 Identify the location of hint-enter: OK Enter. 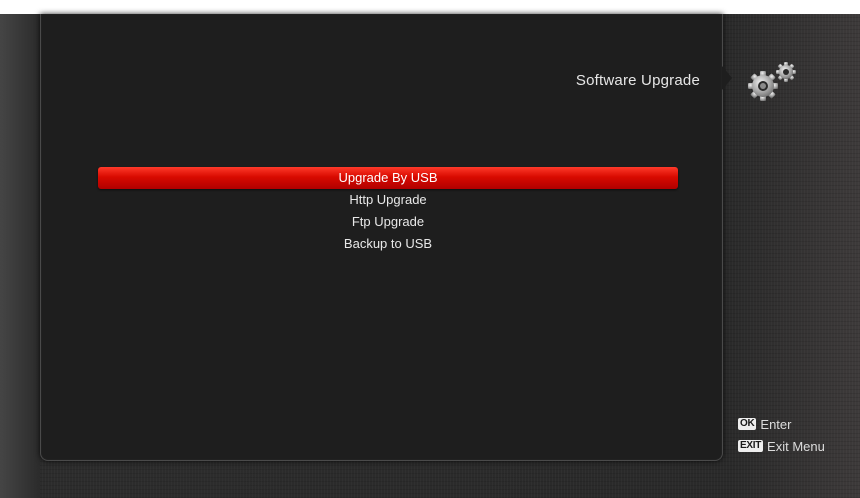
(798, 424).